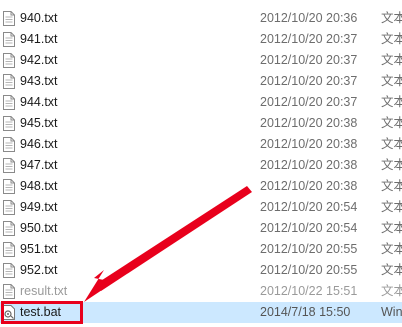  I want to click on file-row: 944.txt 2012/10/20 20:37 文本, so click(201, 102).